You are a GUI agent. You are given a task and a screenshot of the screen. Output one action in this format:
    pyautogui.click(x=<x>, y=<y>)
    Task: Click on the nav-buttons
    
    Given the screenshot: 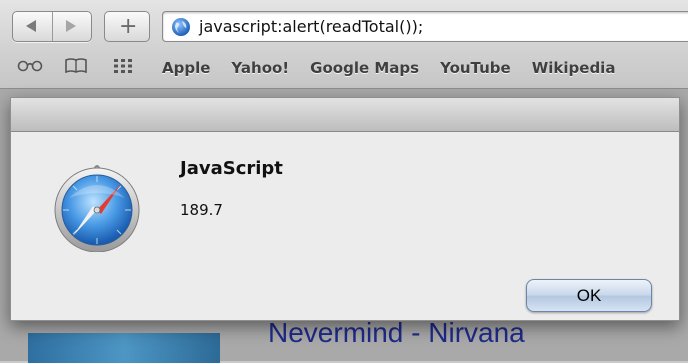 What is the action you would take?
    pyautogui.click(x=52, y=26)
    